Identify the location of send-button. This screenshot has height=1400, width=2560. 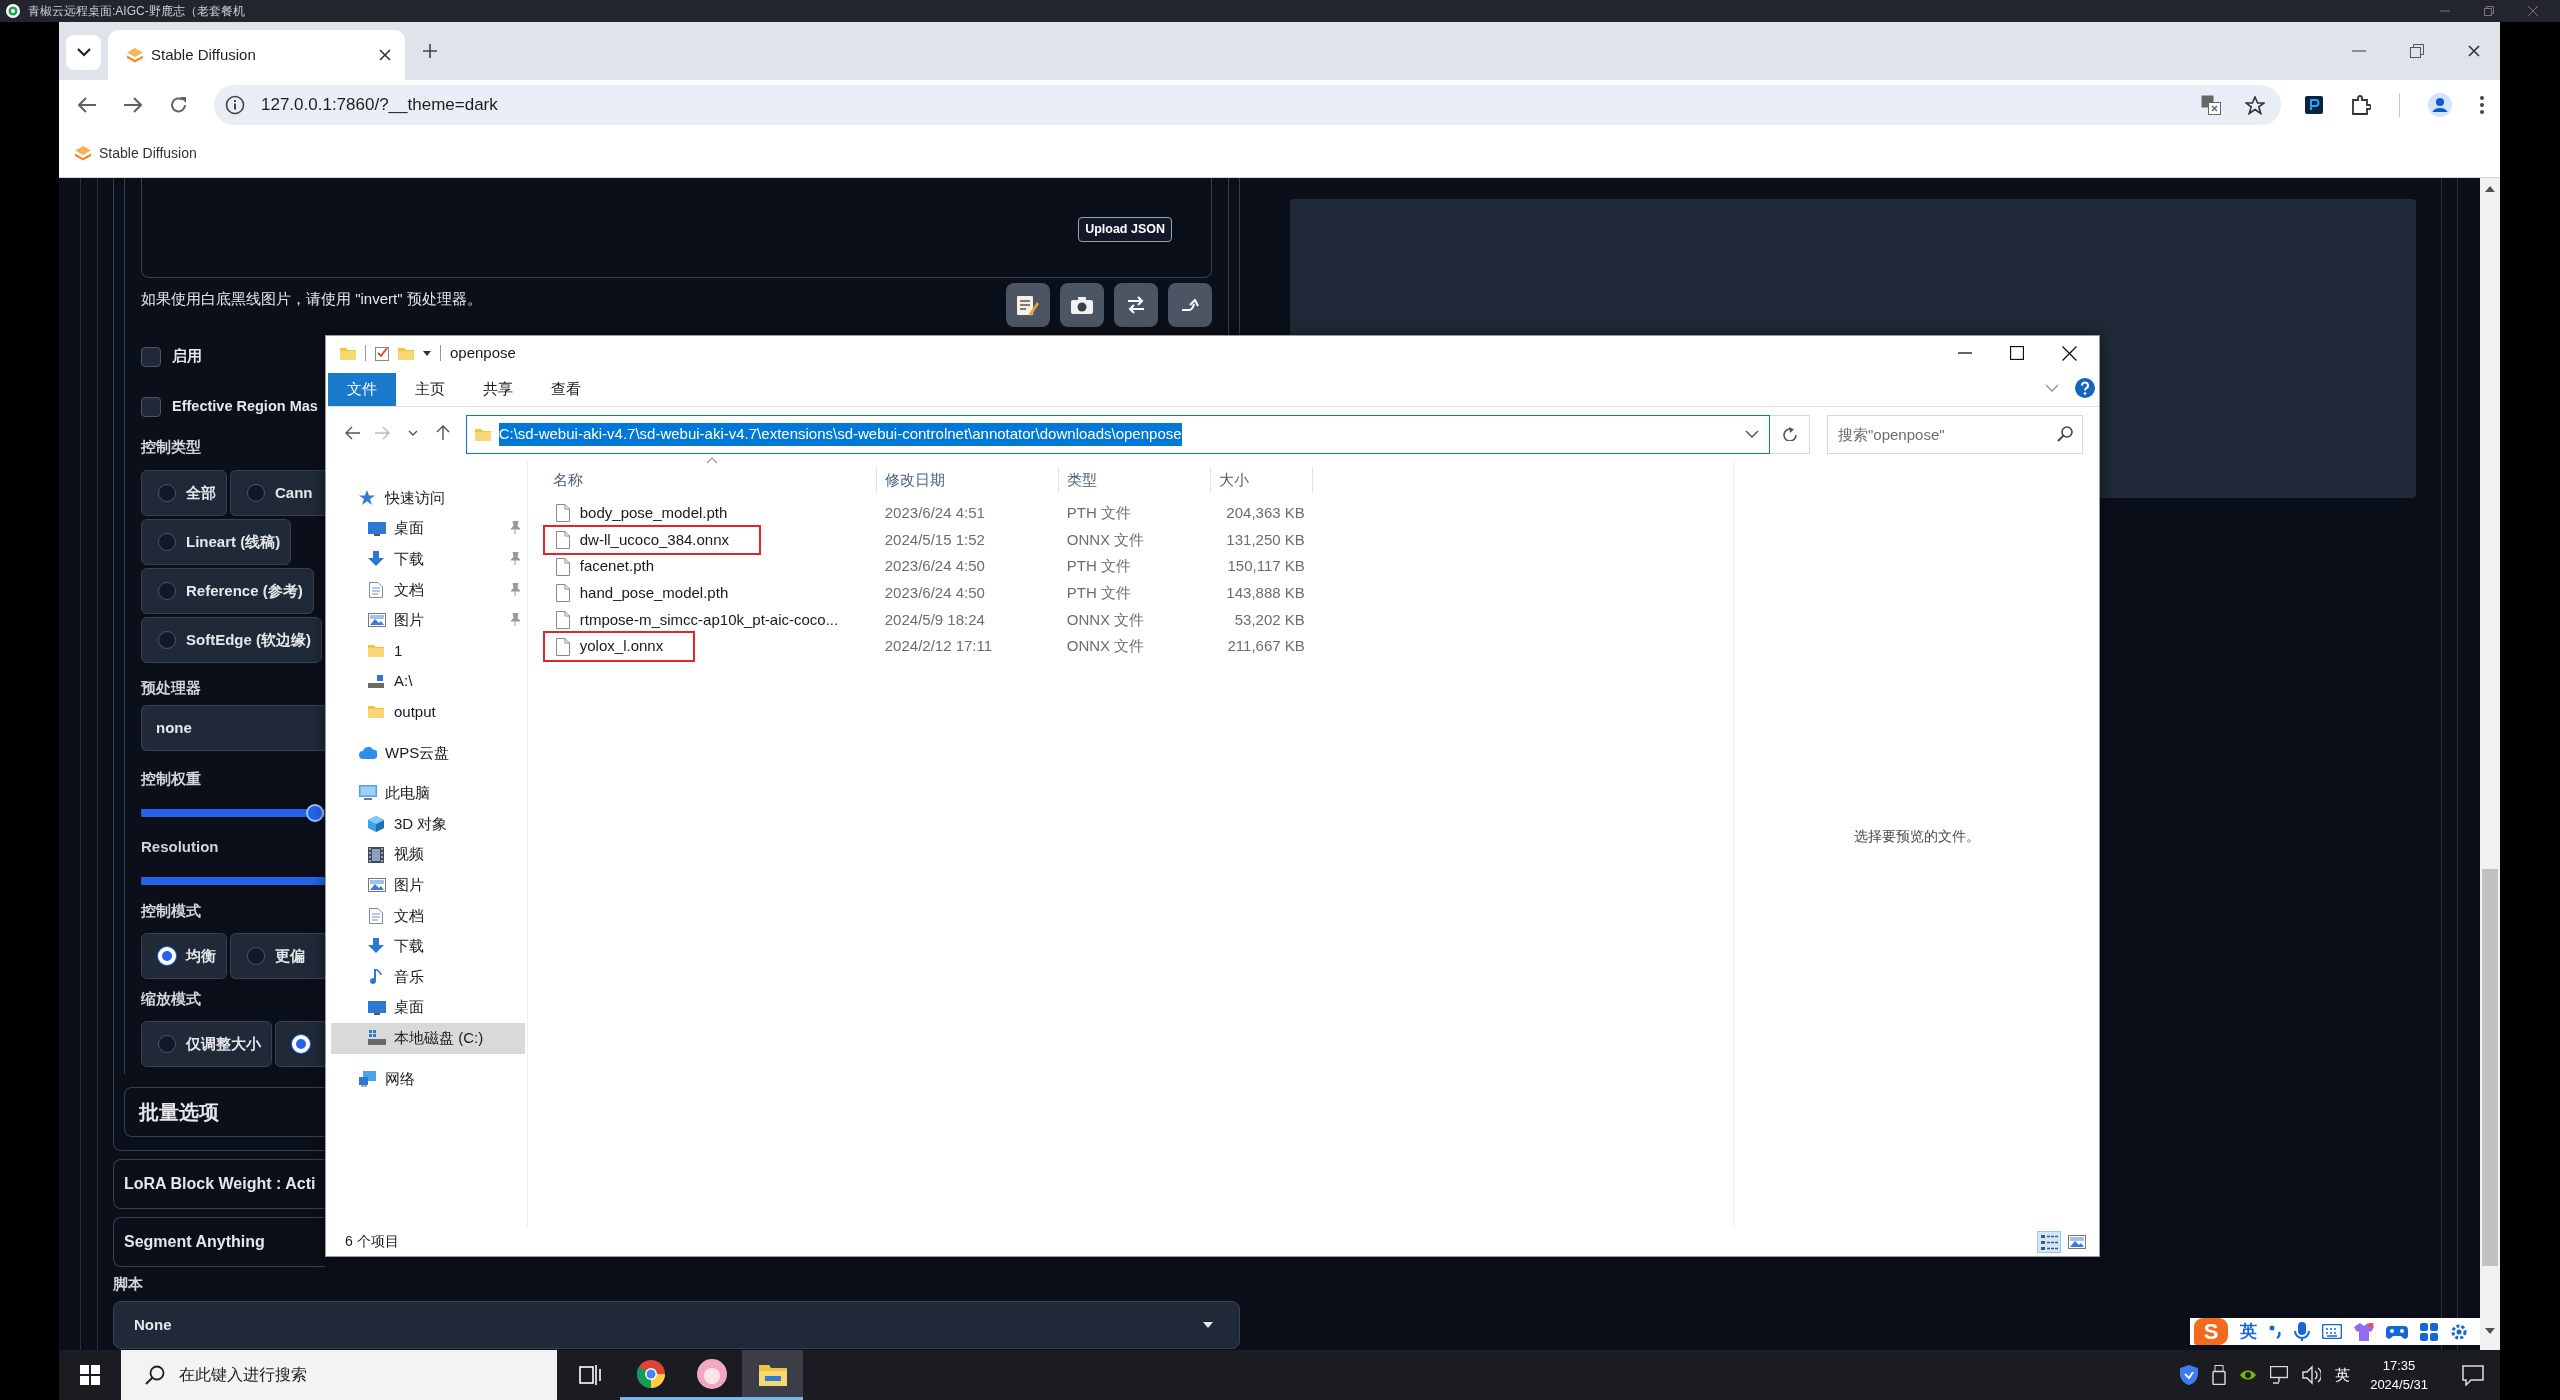
(1190, 305).